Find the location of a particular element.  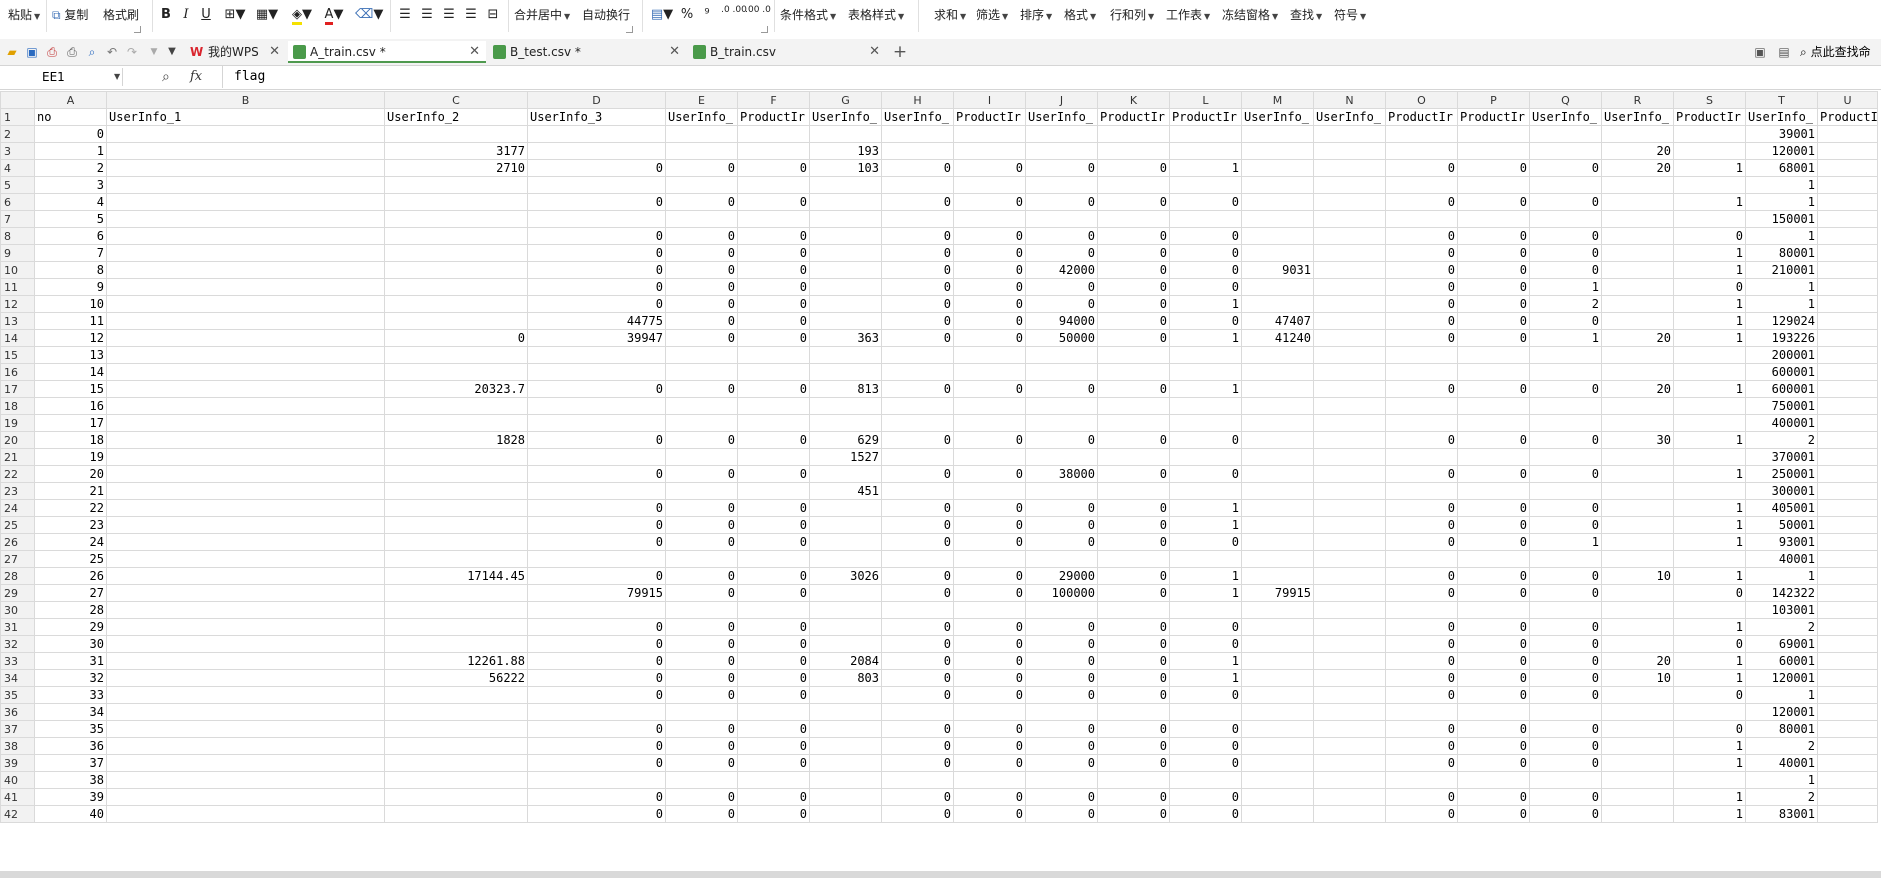

cell: 300001 is located at coordinates (1781, 491).